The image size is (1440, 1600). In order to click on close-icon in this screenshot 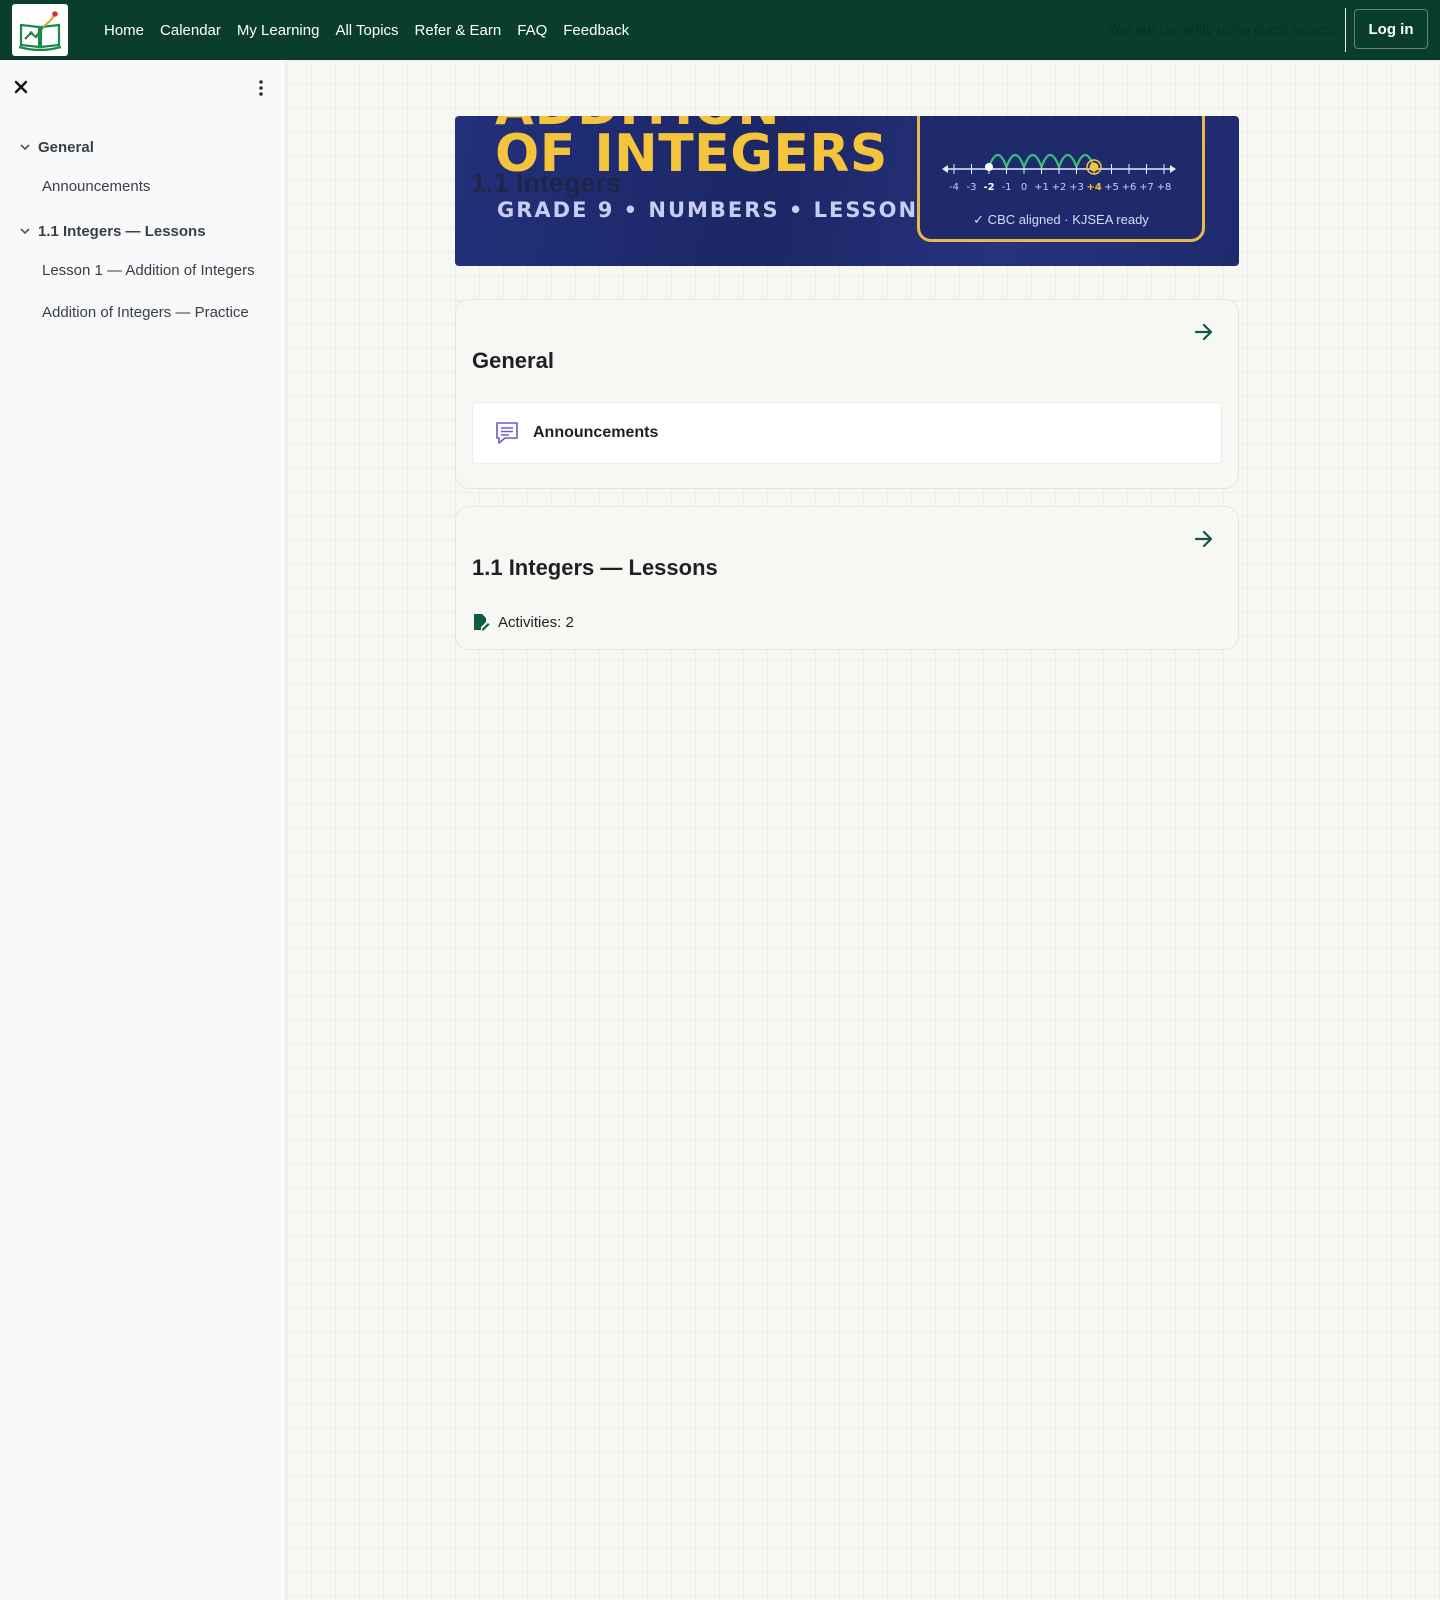, I will do `click(21, 87)`.